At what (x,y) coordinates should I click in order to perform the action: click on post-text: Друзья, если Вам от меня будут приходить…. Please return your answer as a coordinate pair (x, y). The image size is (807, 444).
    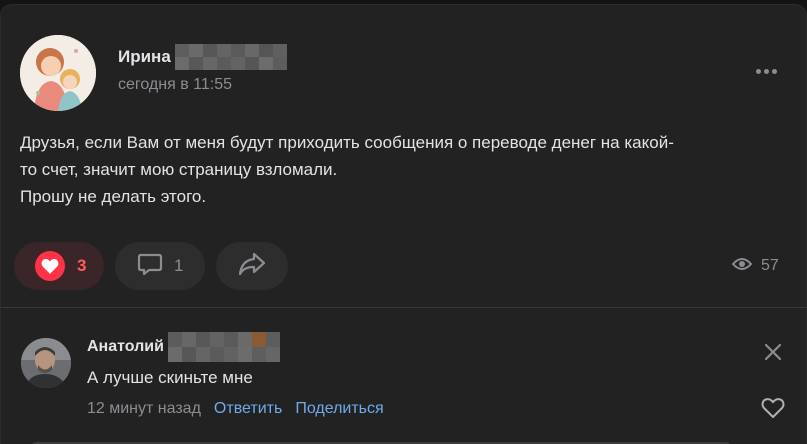
    Looking at the image, I should click on (347, 169).